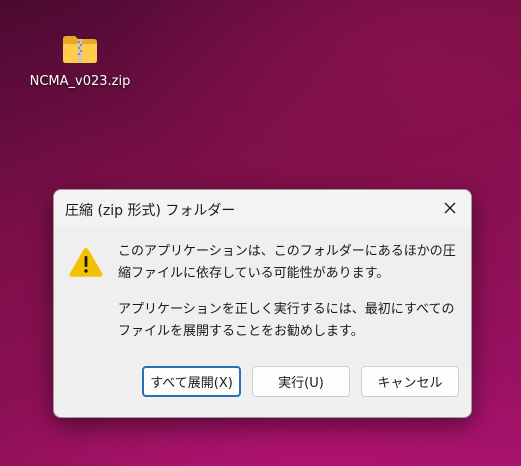  What do you see at coordinates (262, 208) in the screenshot?
I see `dialog-titlebar: 圧縮 (zip 形式) フォルダー` at bounding box center [262, 208].